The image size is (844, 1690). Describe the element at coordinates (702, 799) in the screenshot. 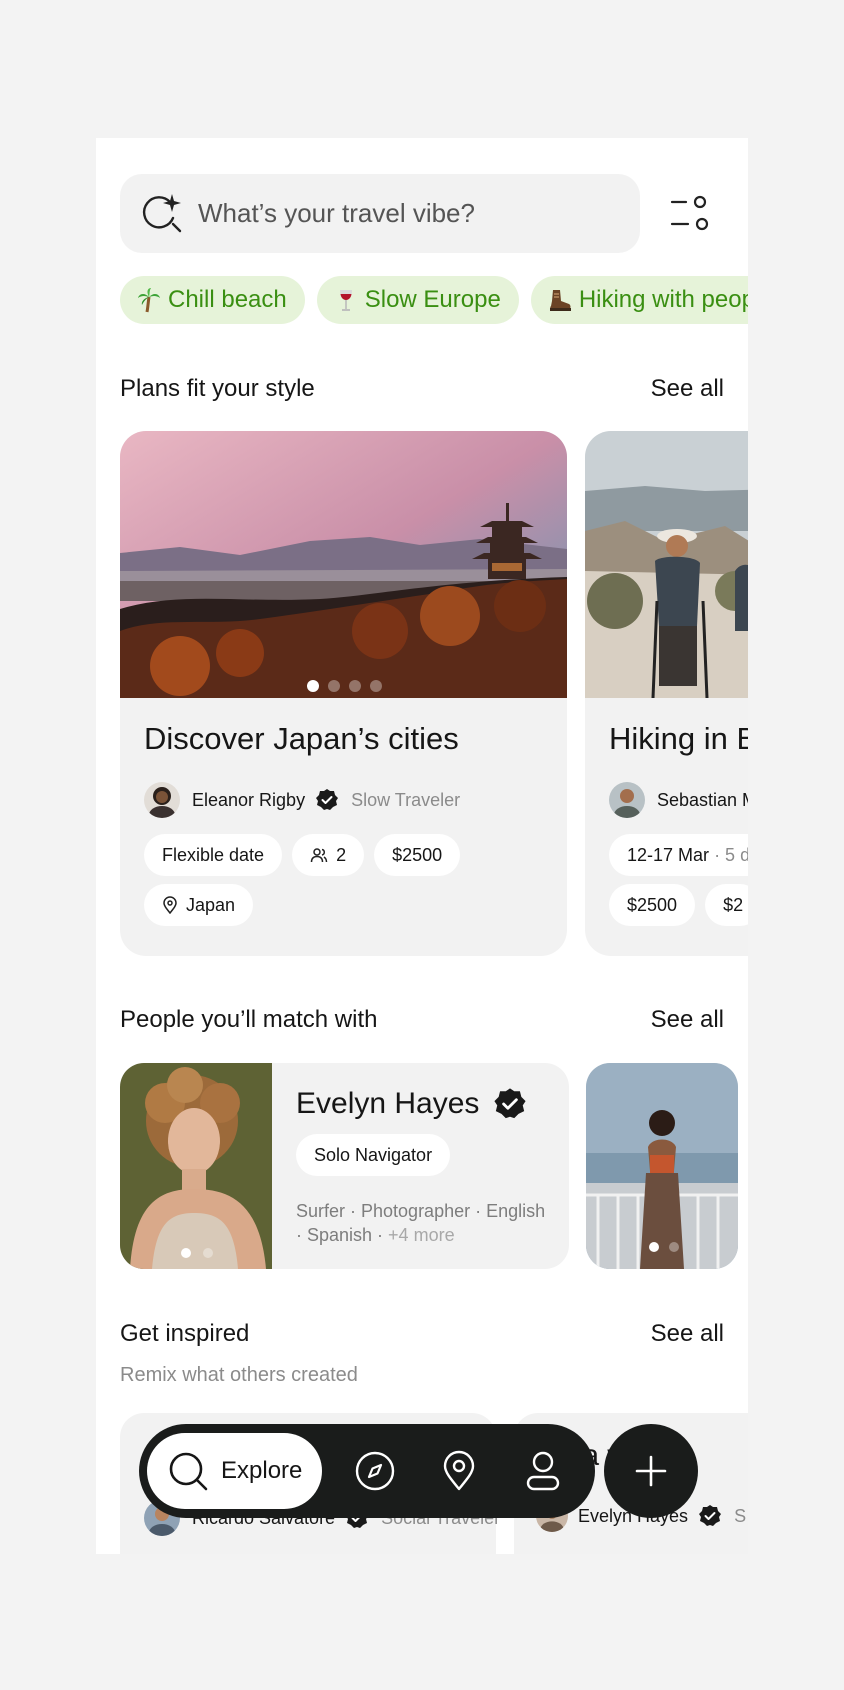

I see `author-name: Sebastian M` at that location.